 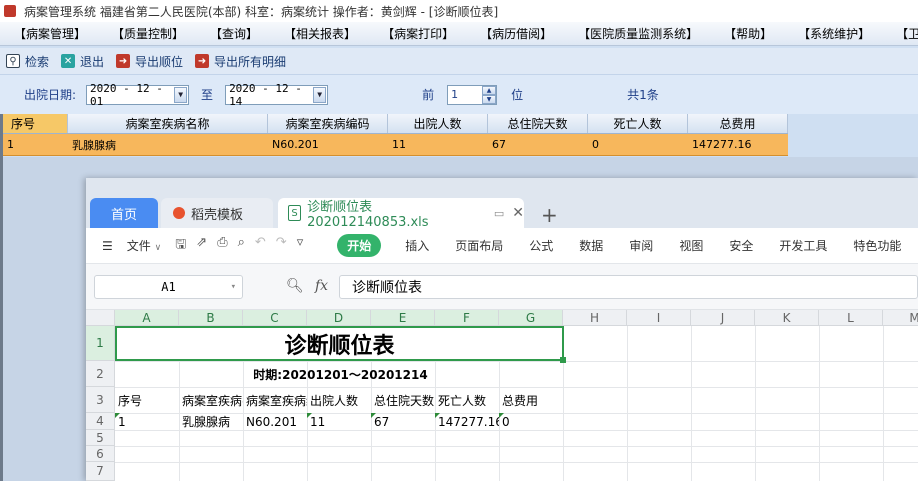 What do you see at coordinates (147, 400) in the screenshot?
I see `sheet-header-cell: 序号` at bounding box center [147, 400].